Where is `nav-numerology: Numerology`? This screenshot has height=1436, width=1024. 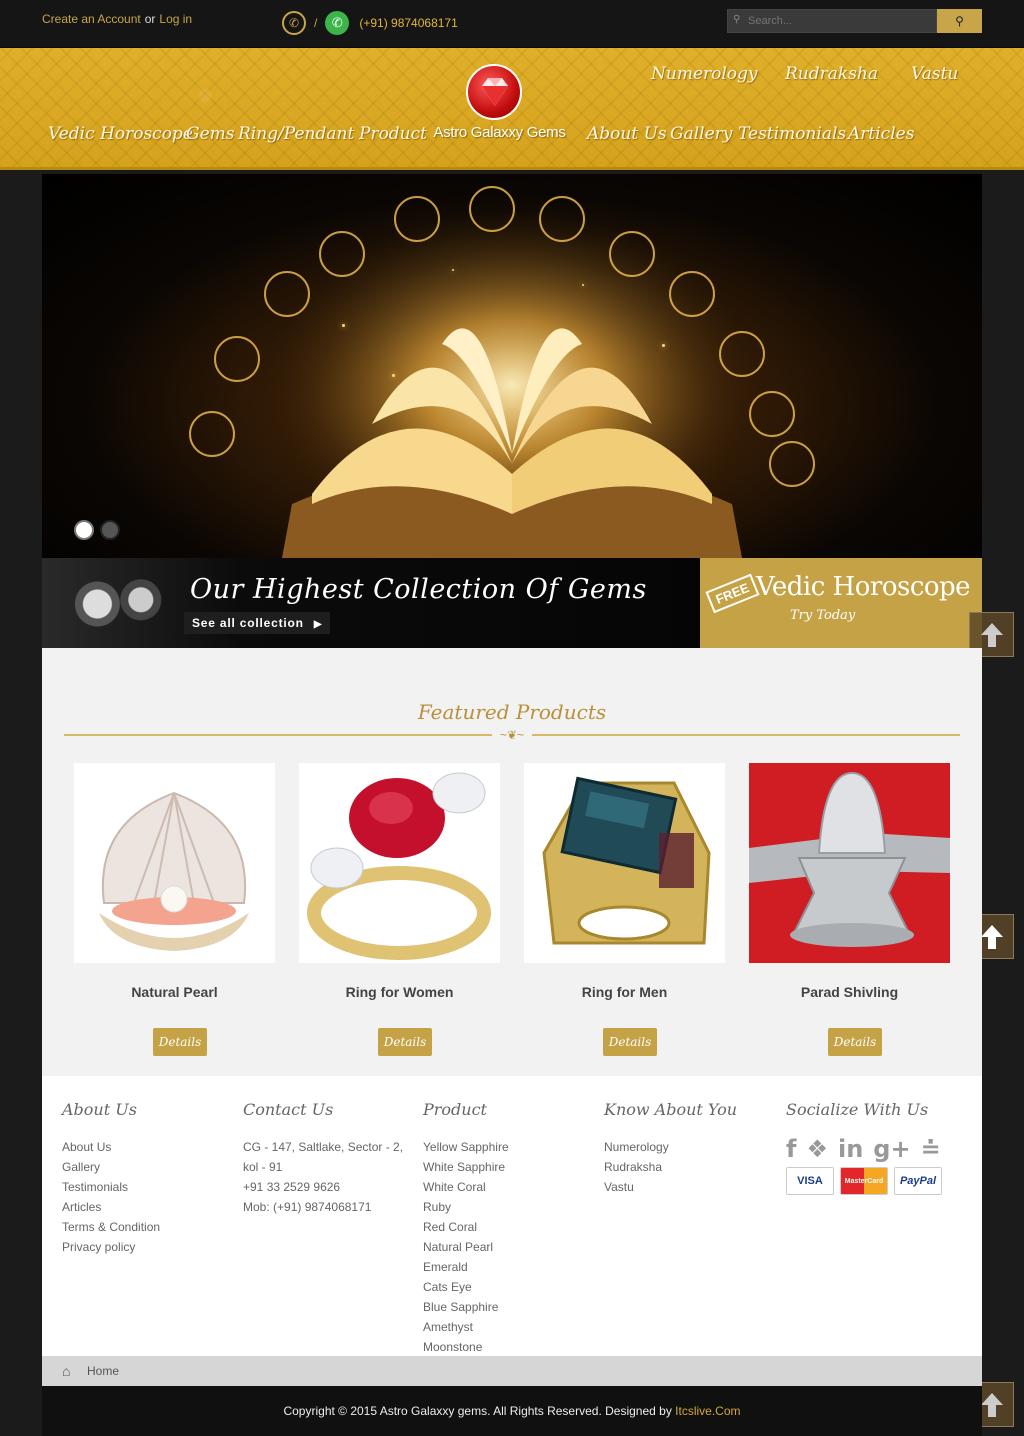
nav-numerology: Numerology is located at coordinates (704, 74).